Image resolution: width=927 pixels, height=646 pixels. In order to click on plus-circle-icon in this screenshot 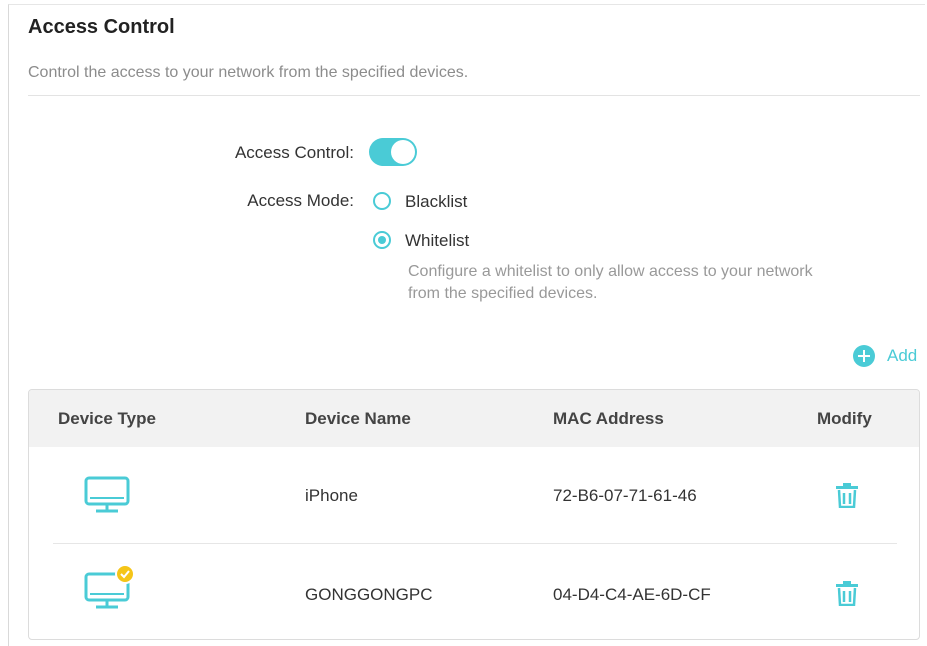, I will do `click(864, 356)`.